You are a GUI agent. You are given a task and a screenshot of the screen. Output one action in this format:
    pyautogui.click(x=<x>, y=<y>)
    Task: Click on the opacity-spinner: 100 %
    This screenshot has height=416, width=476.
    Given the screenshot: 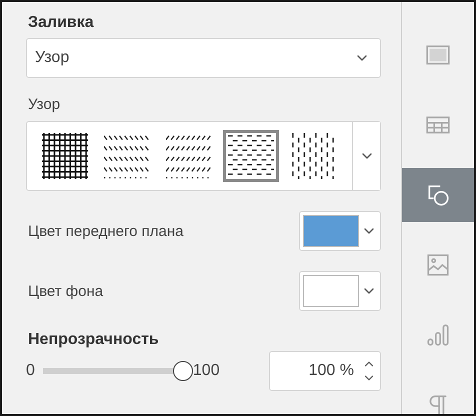 What is the action you would take?
    pyautogui.click(x=325, y=371)
    